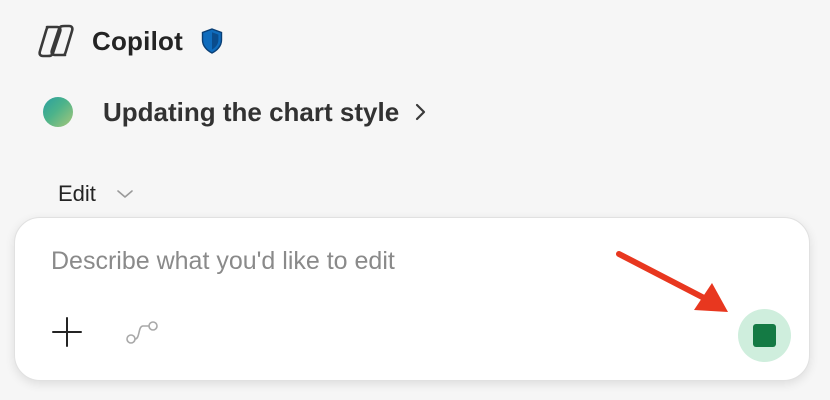  I want to click on copilot-logo-icon, so click(56, 41).